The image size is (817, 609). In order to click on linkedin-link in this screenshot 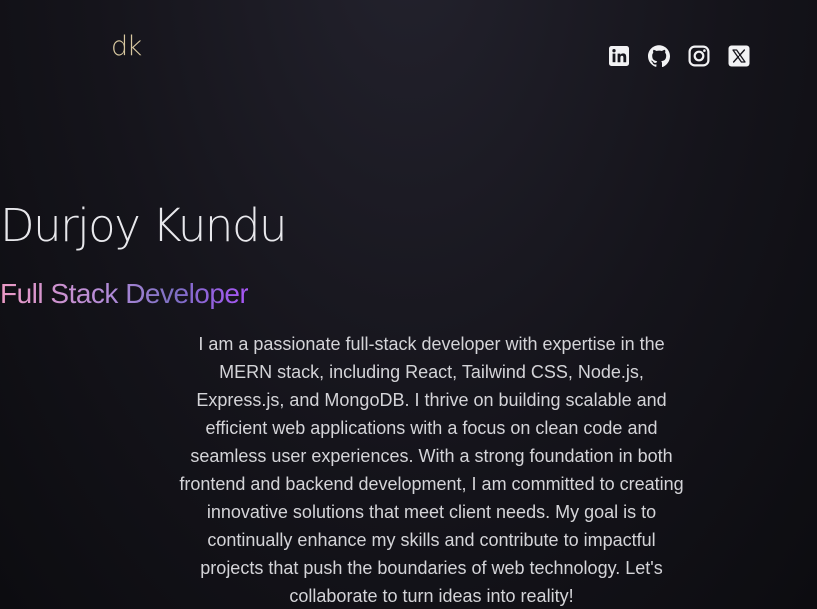, I will do `click(619, 56)`.